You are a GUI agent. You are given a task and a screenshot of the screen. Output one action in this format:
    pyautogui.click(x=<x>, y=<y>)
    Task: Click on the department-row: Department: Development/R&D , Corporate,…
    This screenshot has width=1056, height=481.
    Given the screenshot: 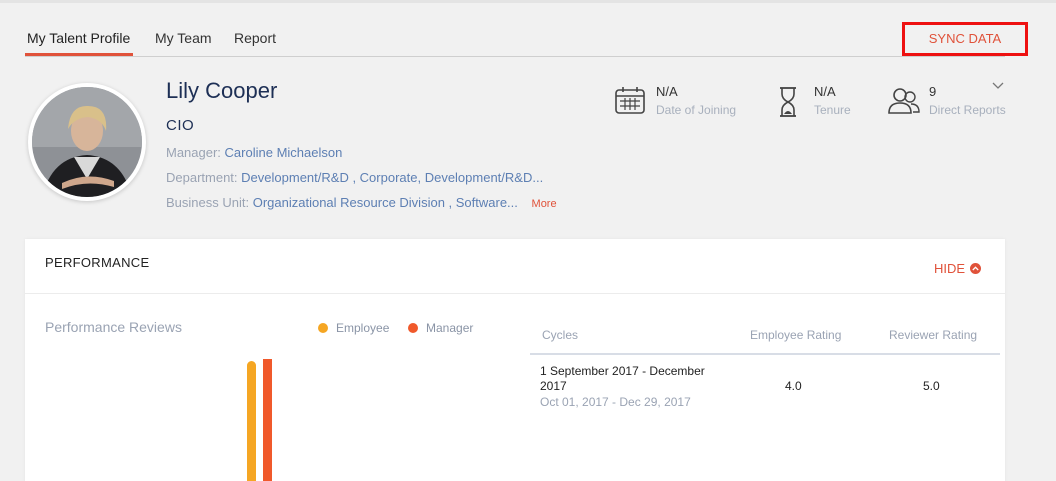 What is the action you would take?
    pyautogui.click(x=354, y=177)
    